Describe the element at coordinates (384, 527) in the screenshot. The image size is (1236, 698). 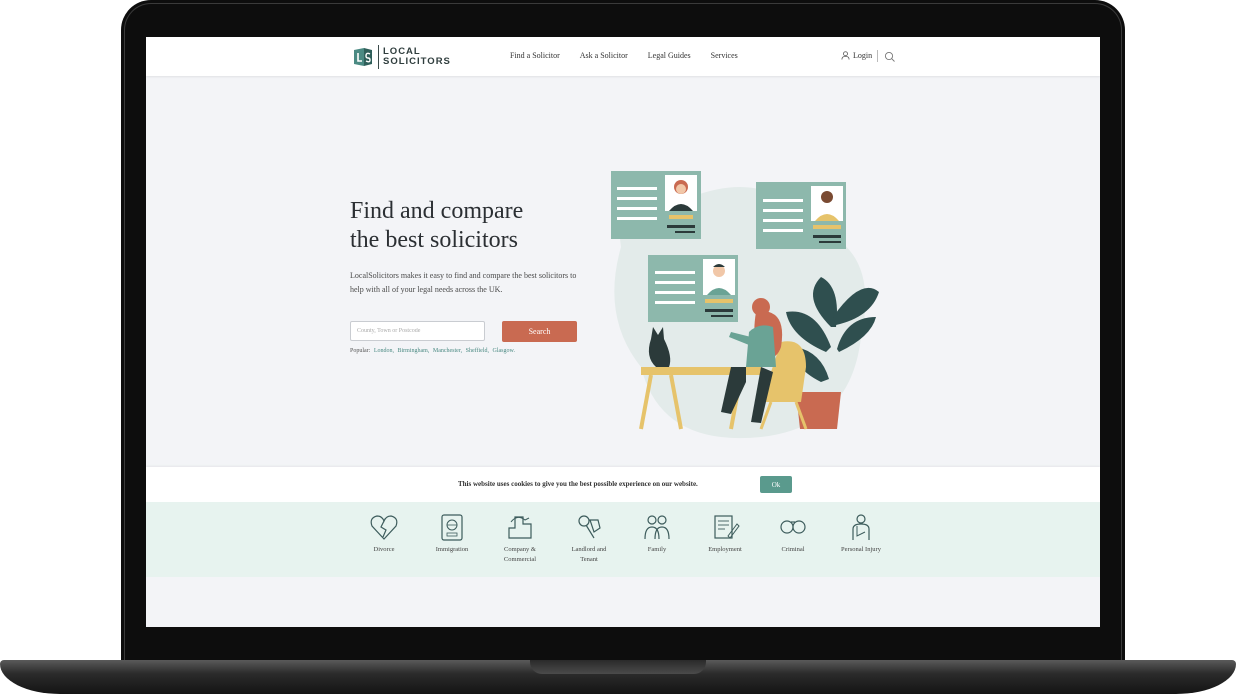
I see `broken-heart-icon` at that location.